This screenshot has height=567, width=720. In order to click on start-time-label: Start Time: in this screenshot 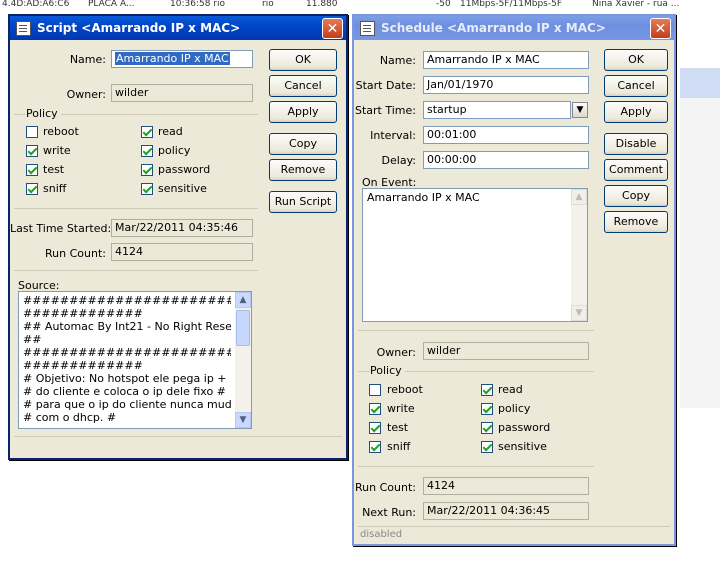, I will do `click(385, 110)`.